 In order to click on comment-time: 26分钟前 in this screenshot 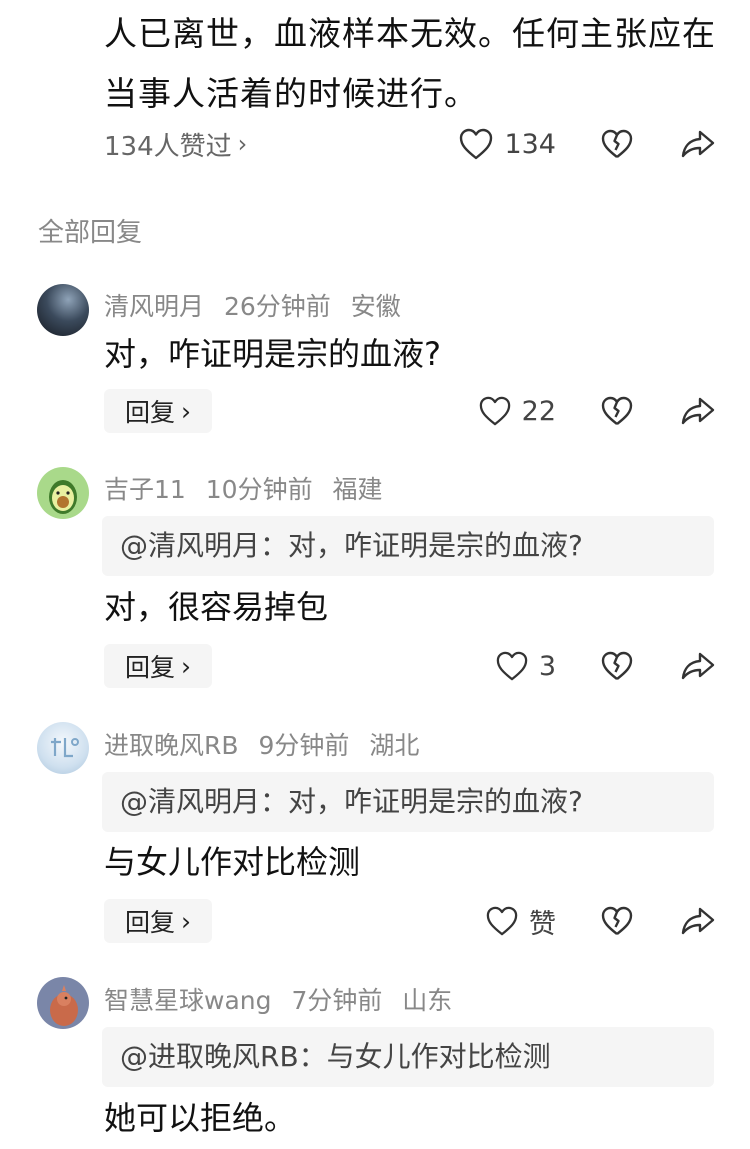, I will do `click(277, 306)`.